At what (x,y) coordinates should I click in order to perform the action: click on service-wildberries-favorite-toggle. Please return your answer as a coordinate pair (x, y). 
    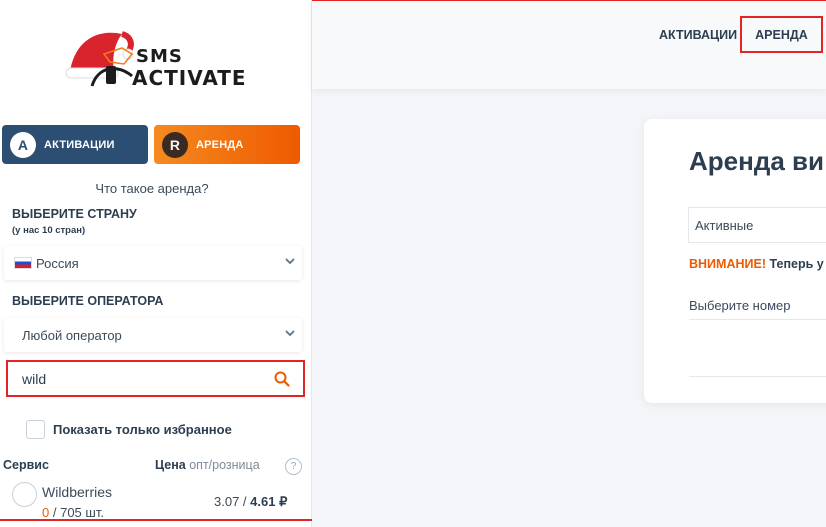
    Looking at the image, I should click on (24, 494).